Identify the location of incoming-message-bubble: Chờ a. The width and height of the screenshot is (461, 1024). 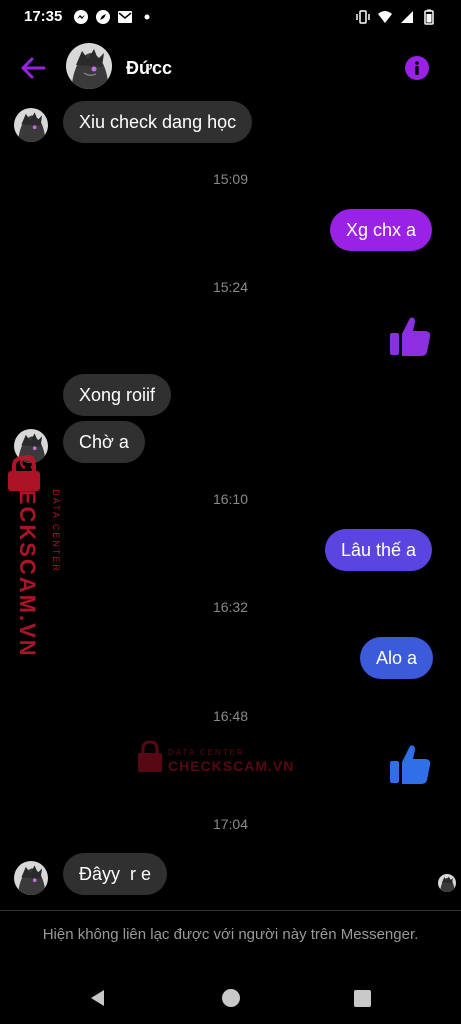
(104, 442).